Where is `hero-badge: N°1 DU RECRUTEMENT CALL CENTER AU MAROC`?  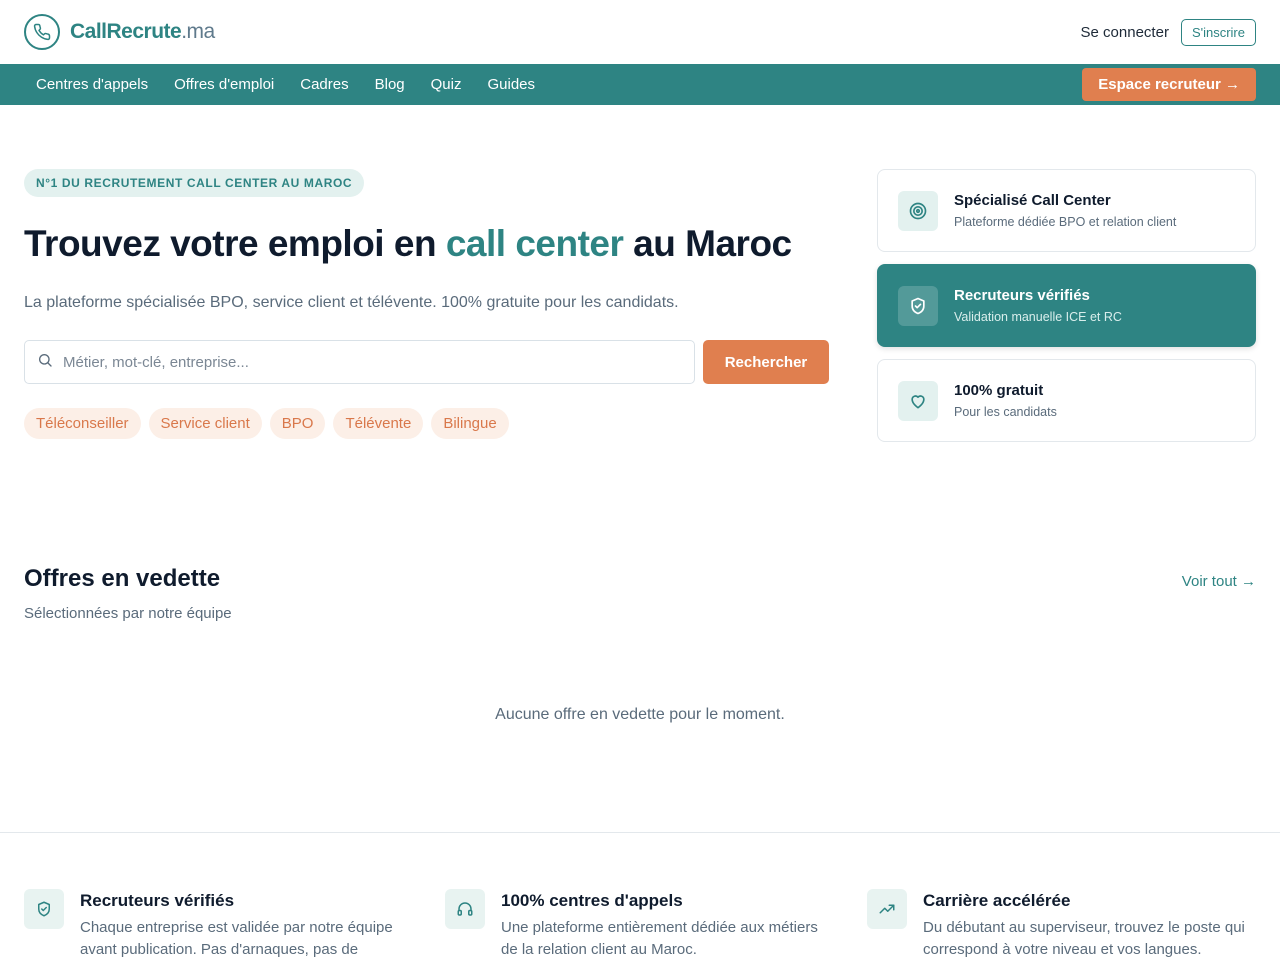
hero-badge: N°1 DU RECRUTEMENT CALL CENTER AU MAROC is located at coordinates (194, 183).